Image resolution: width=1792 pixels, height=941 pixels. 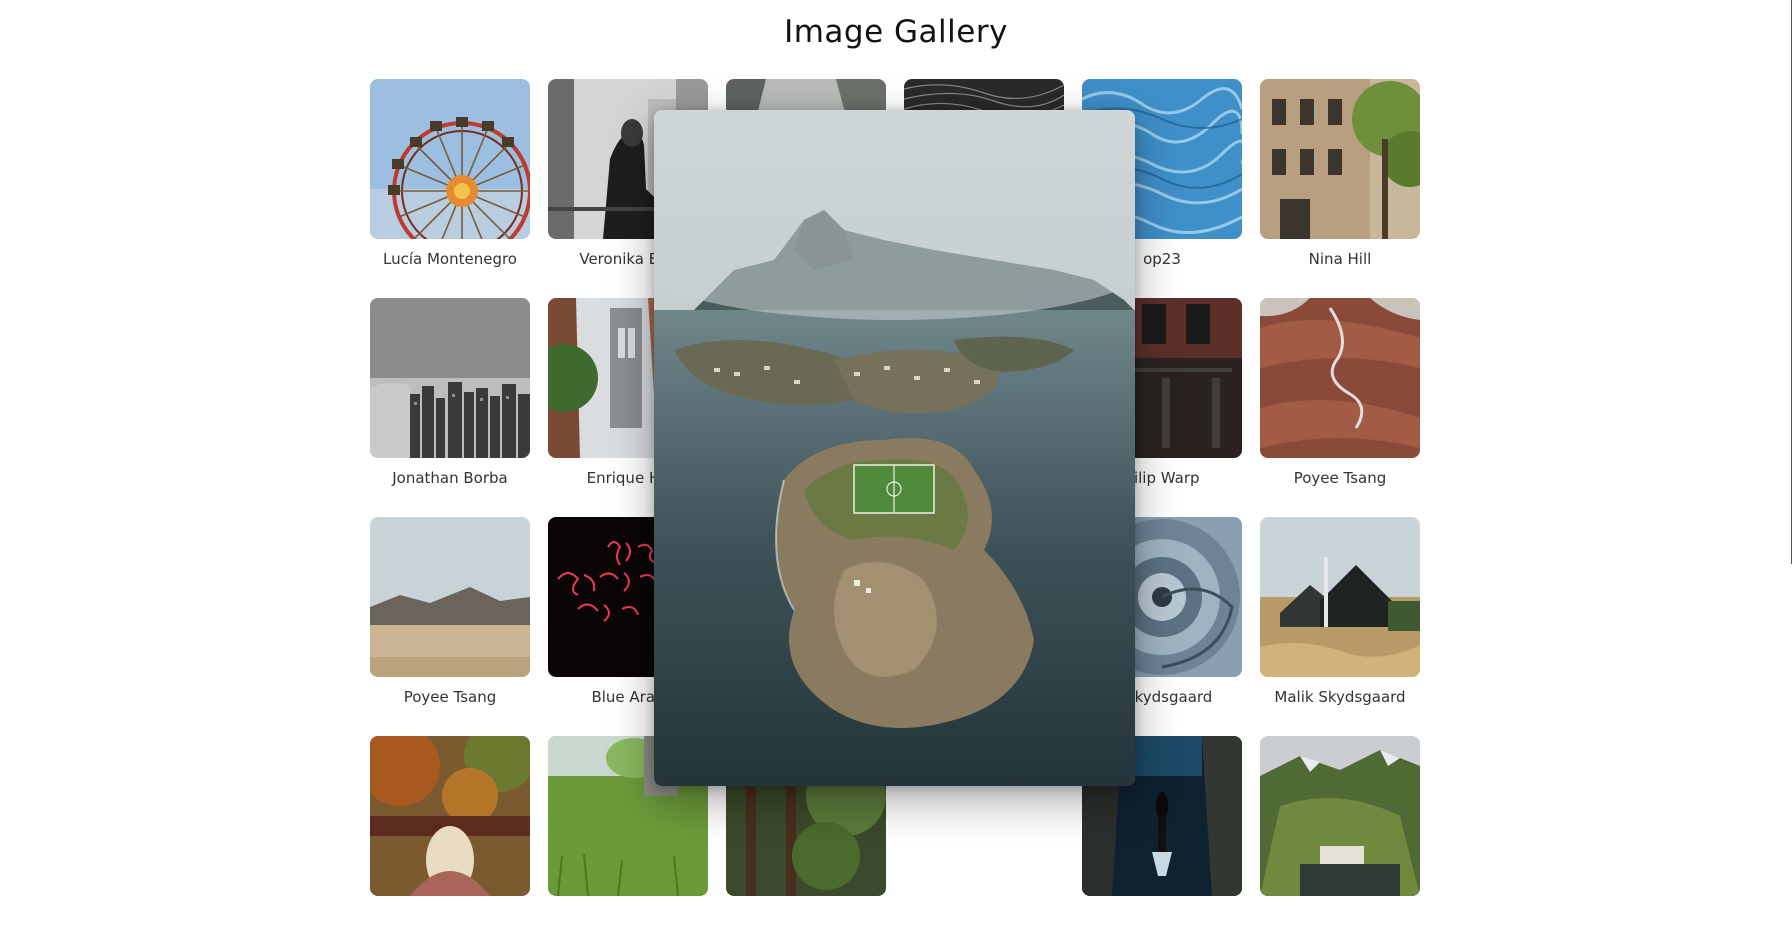 What do you see at coordinates (1340, 816) in the screenshot?
I see `mountain-valley-photo` at bounding box center [1340, 816].